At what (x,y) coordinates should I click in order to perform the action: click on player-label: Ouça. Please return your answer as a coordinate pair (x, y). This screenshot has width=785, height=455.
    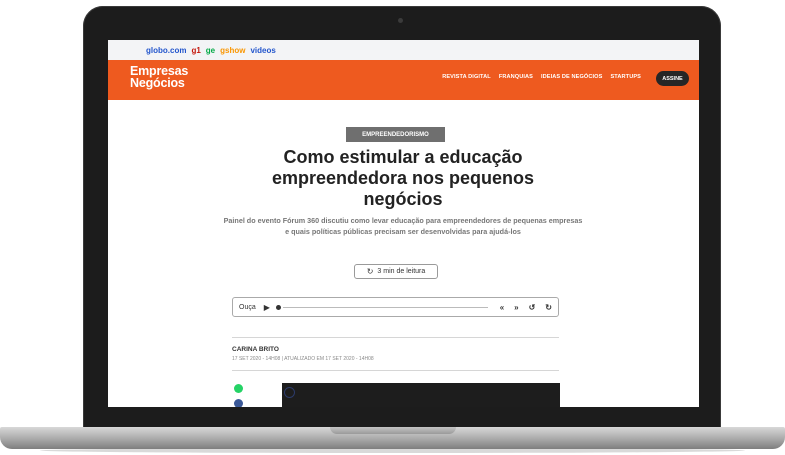
    Looking at the image, I should click on (247, 307).